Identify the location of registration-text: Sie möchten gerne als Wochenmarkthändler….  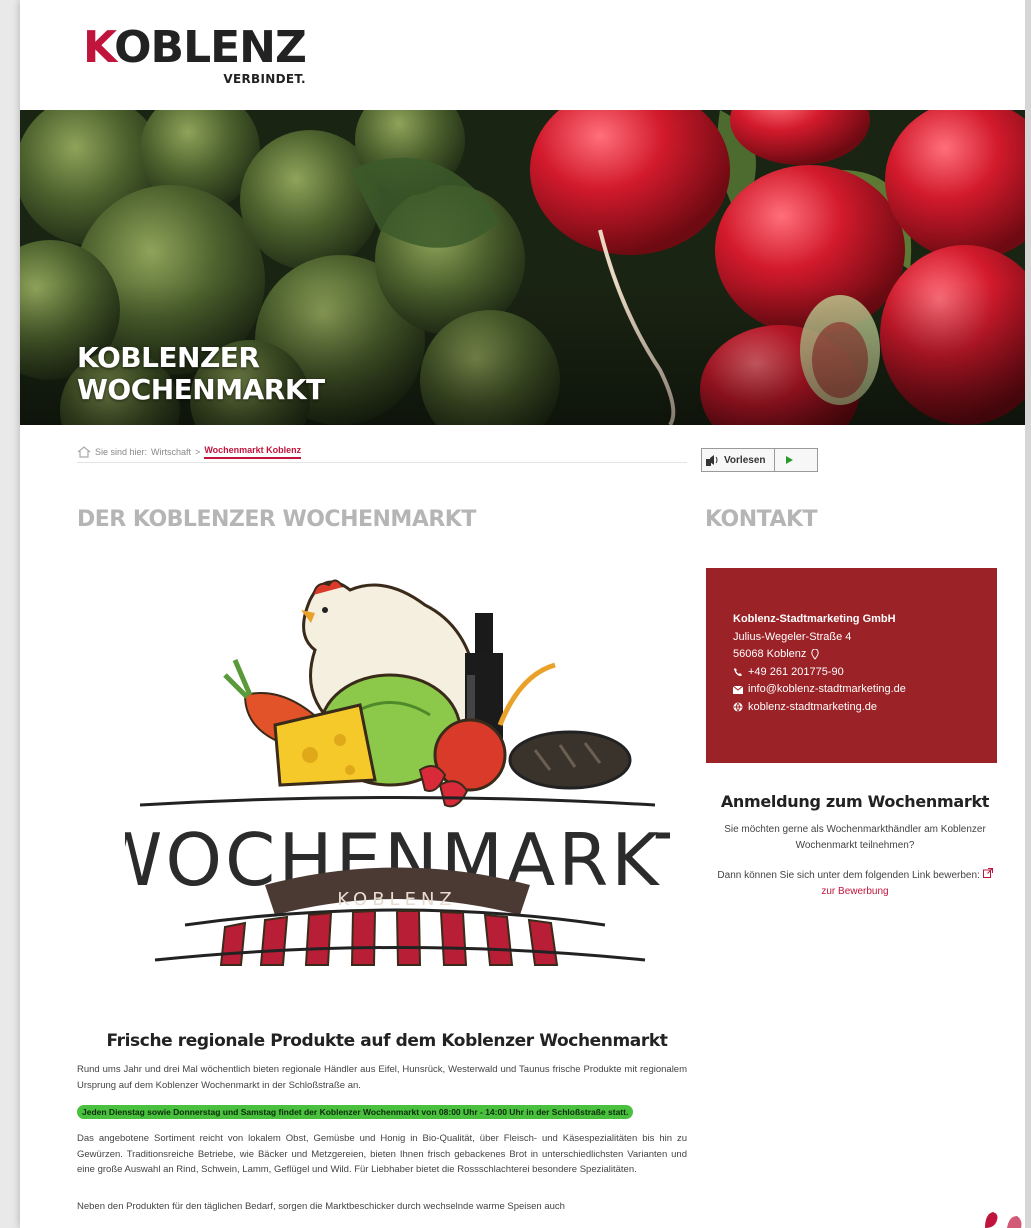
(855, 837).